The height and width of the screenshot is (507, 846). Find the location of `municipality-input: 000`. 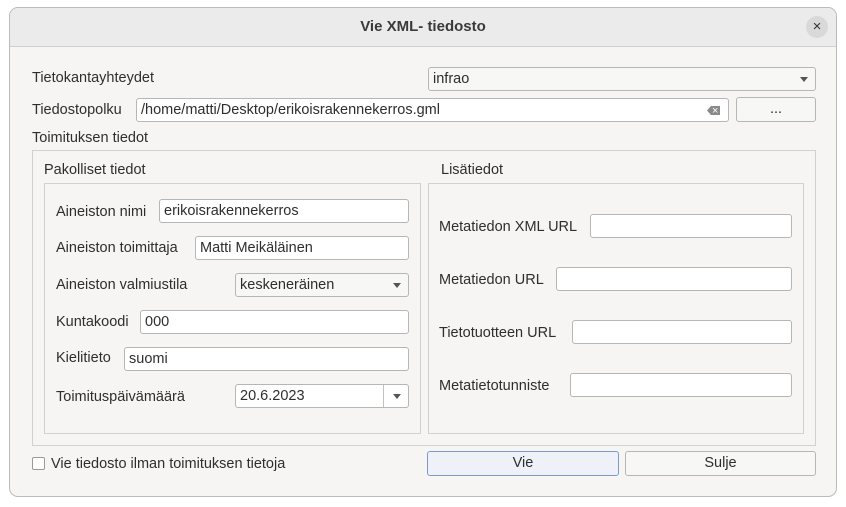

municipality-input: 000 is located at coordinates (274, 322).